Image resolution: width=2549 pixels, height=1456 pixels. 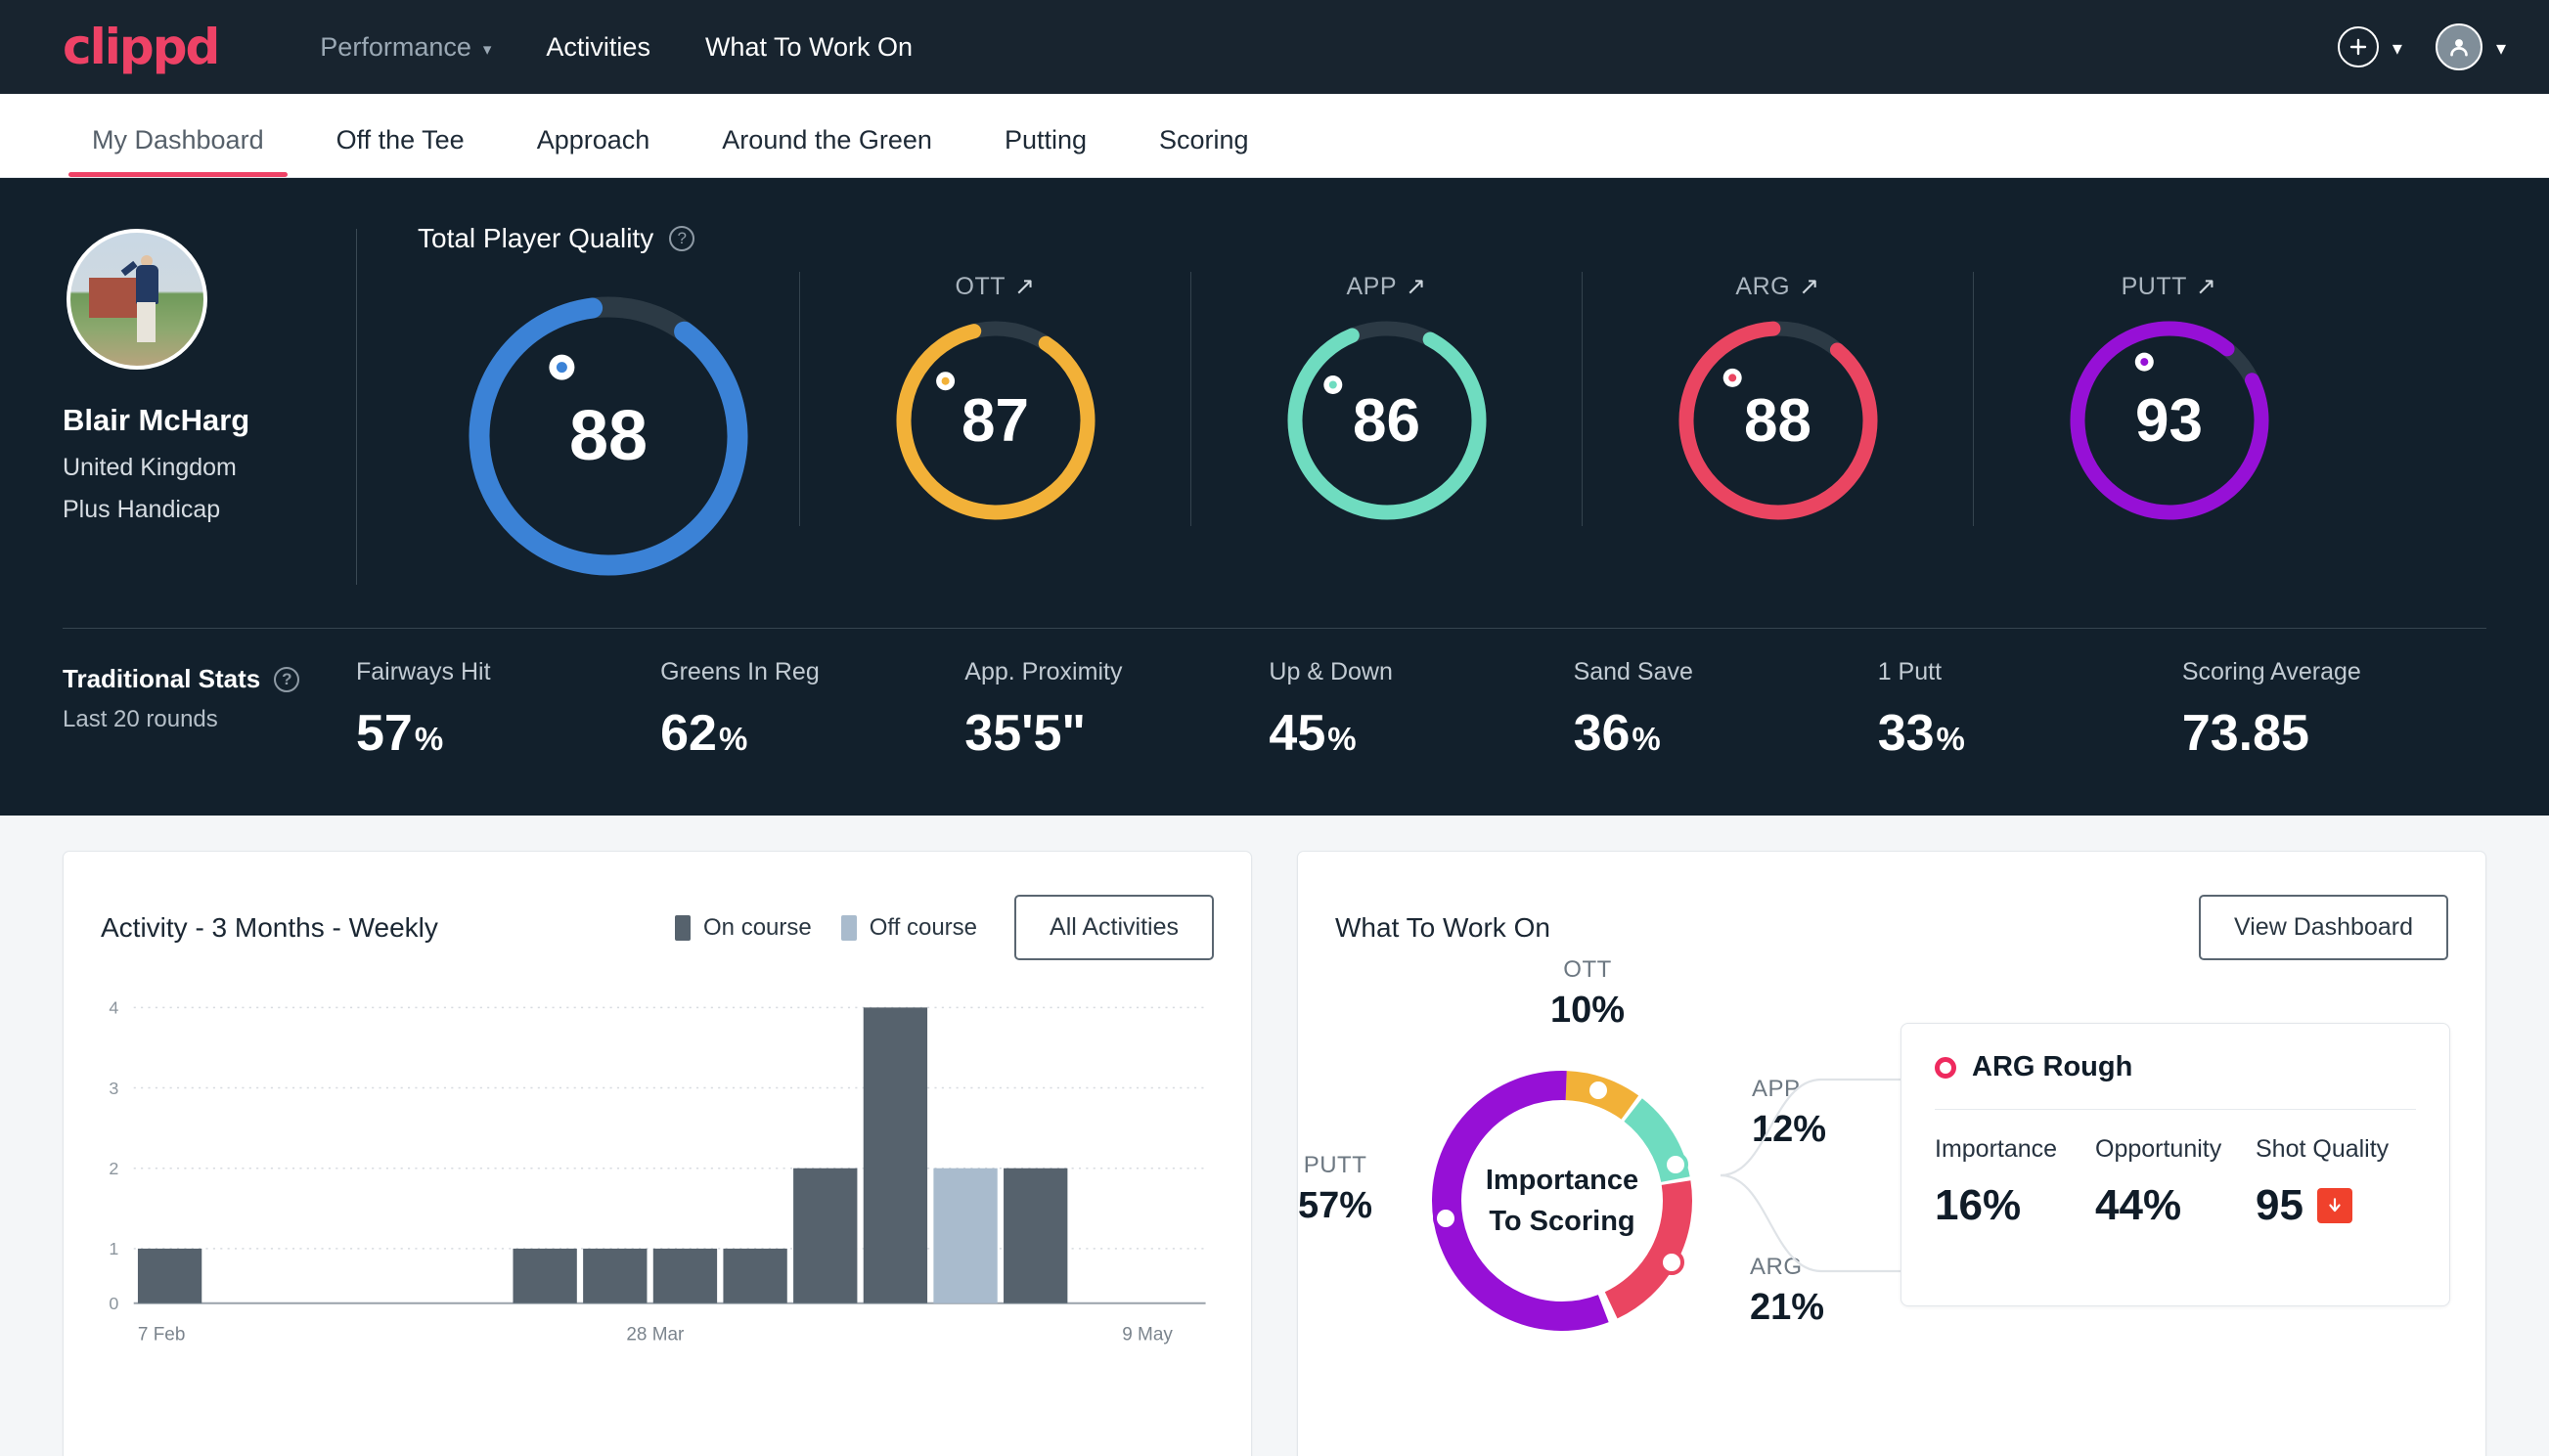 I want to click on traditional-stats-subtitle: Last 20 rounds, so click(x=140, y=719).